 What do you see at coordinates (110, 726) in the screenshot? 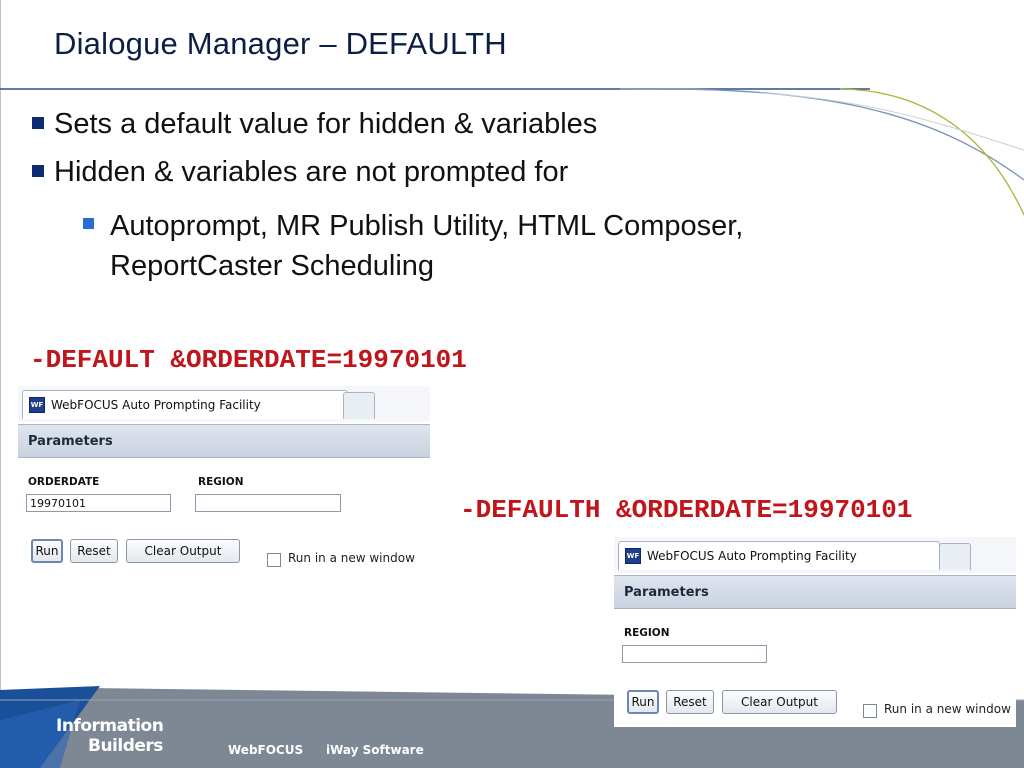
I see `logo-line-information: Information` at bounding box center [110, 726].